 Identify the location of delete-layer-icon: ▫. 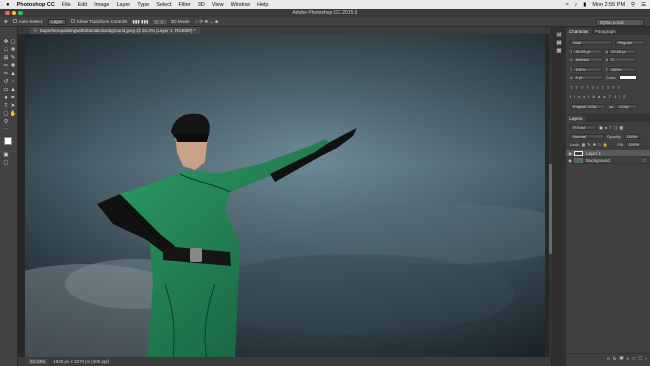
(646, 358).